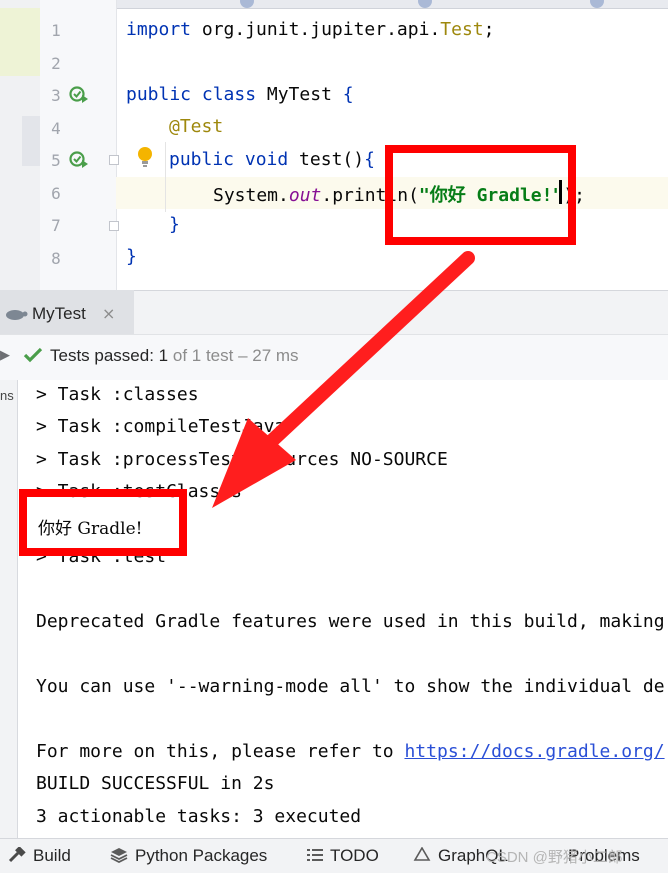  Describe the element at coordinates (56, 258) in the screenshot. I see `line-number: 8` at that location.